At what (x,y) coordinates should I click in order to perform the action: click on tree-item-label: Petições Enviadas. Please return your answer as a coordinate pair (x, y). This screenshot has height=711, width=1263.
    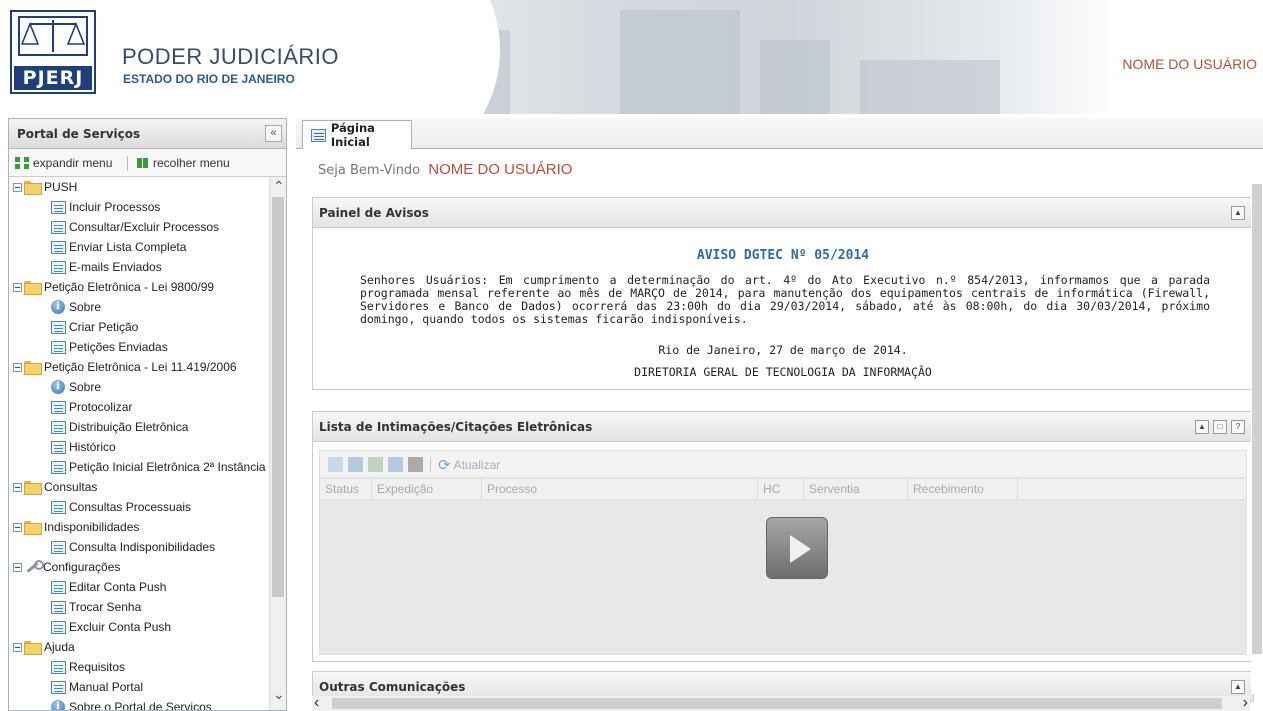
    Looking at the image, I should click on (118, 347).